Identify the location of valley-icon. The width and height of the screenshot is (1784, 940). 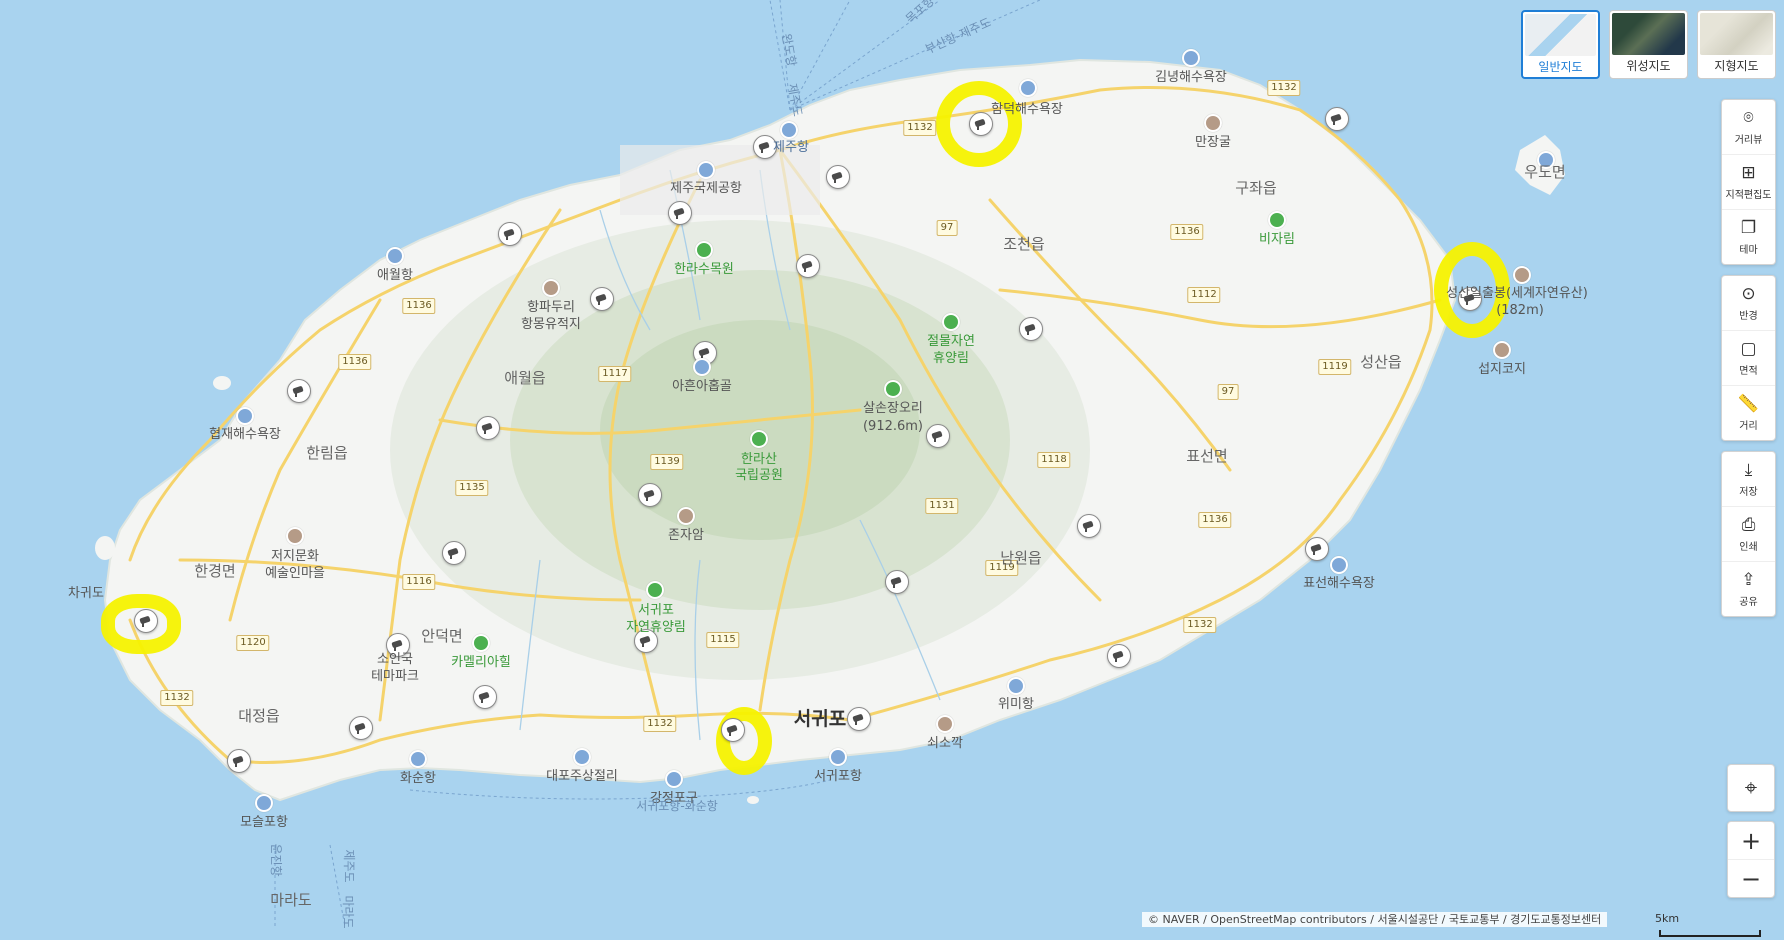
(702, 367).